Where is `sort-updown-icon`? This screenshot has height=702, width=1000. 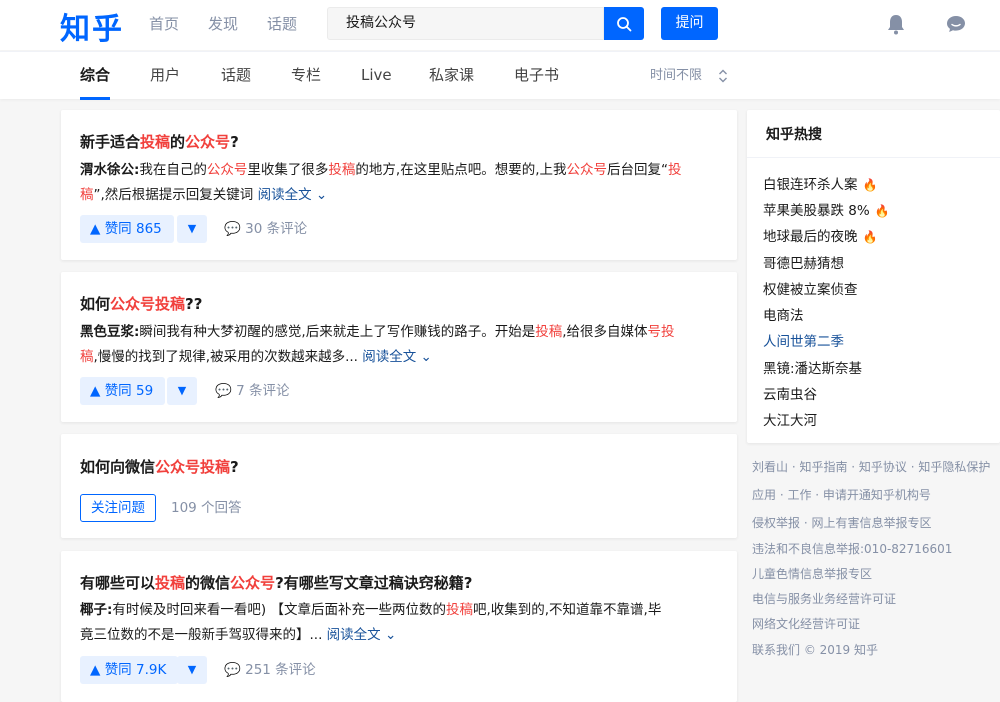 sort-updown-icon is located at coordinates (723, 76).